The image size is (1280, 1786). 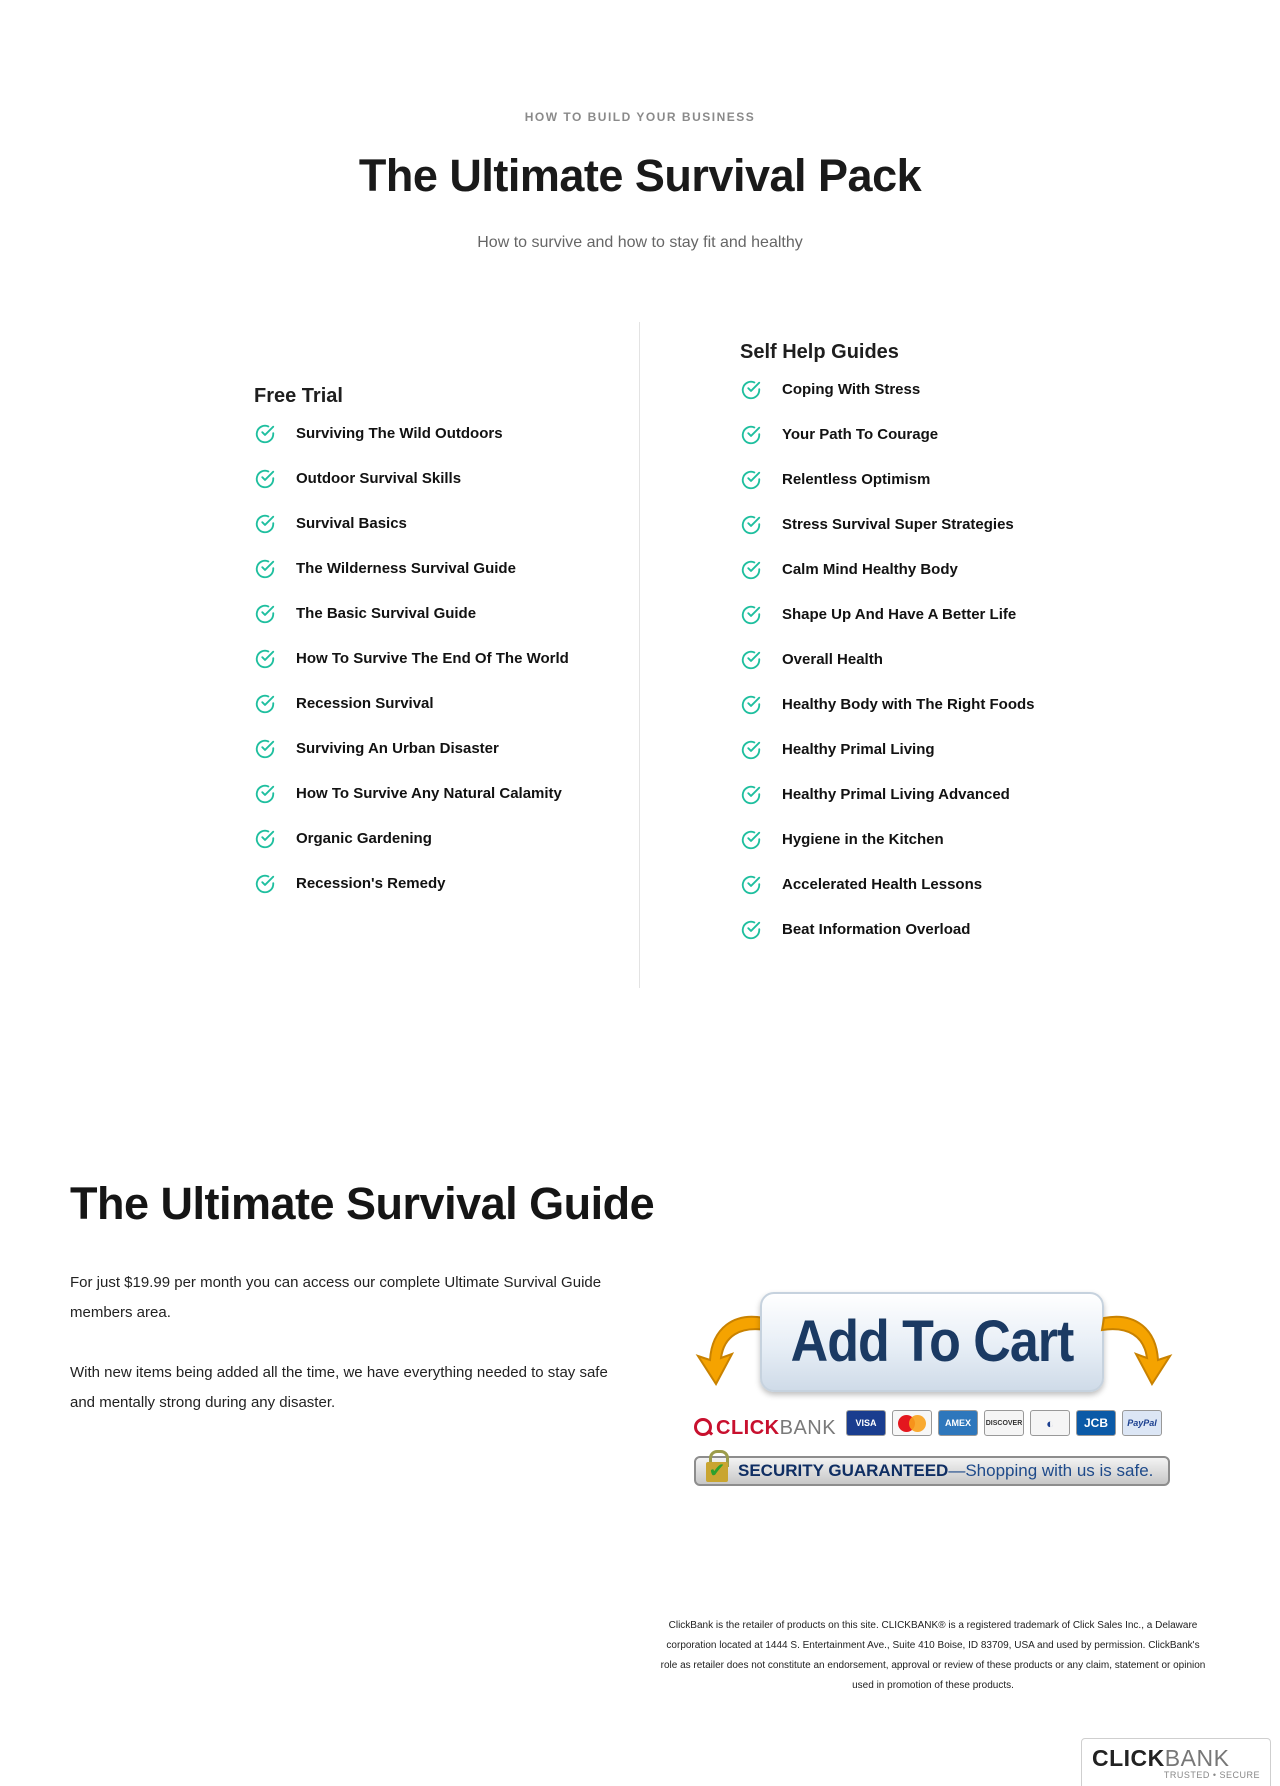 What do you see at coordinates (876, 929) in the screenshot?
I see `self-help-item-label: Beat Information Overload` at bounding box center [876, 929].